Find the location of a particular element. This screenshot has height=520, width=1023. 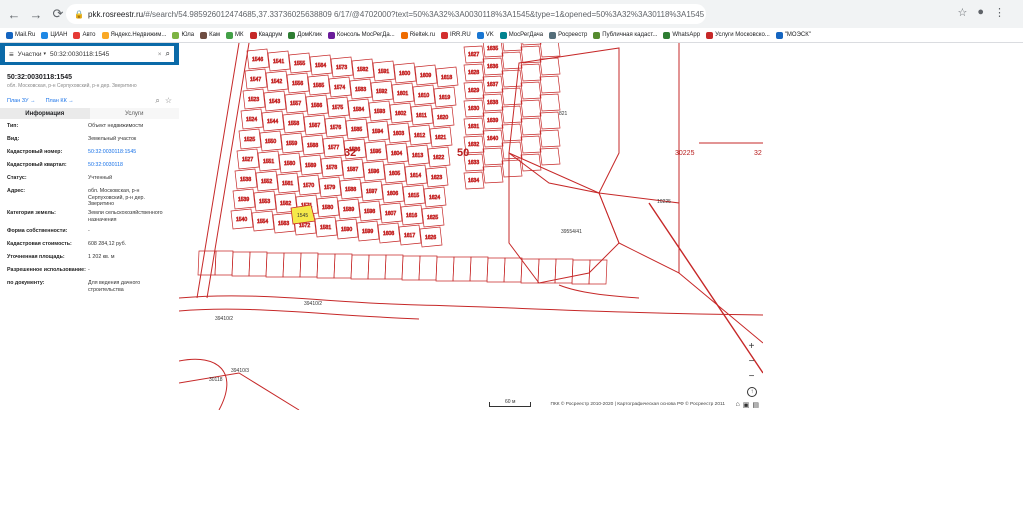

plan-kk-link: План КК → is located at coordinates (60, 101).